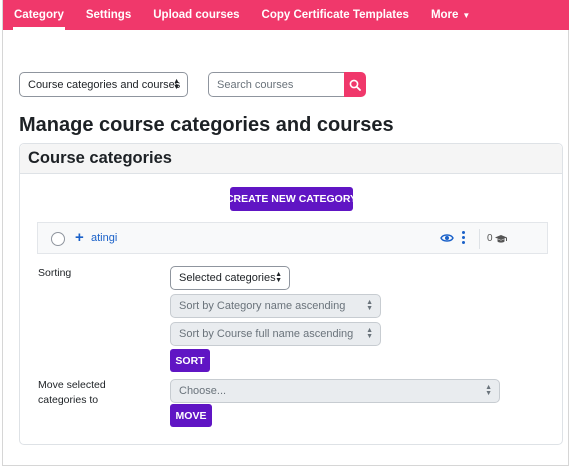  Describe the element at coordinates (466, 15) in the screenshot. I see `chevron-down-icon: ▼` at that location.